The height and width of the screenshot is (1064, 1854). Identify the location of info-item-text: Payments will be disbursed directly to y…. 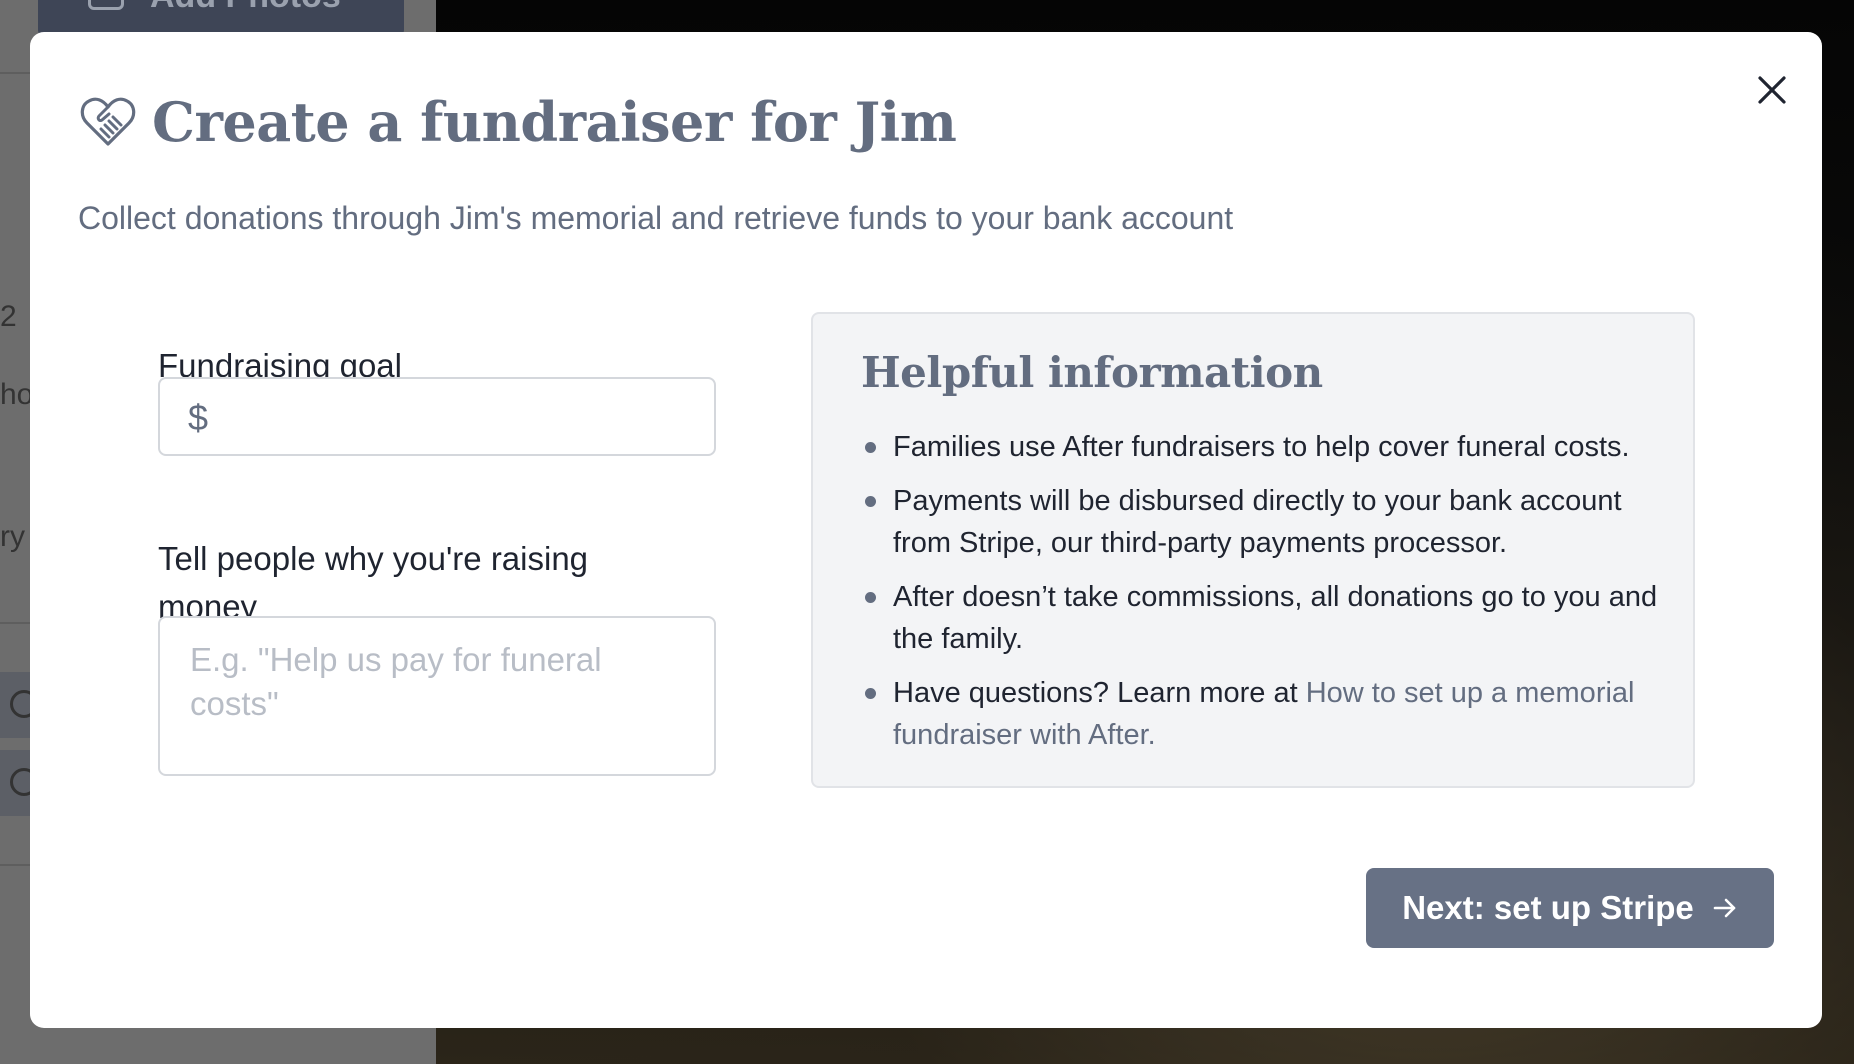
(1257, 522).